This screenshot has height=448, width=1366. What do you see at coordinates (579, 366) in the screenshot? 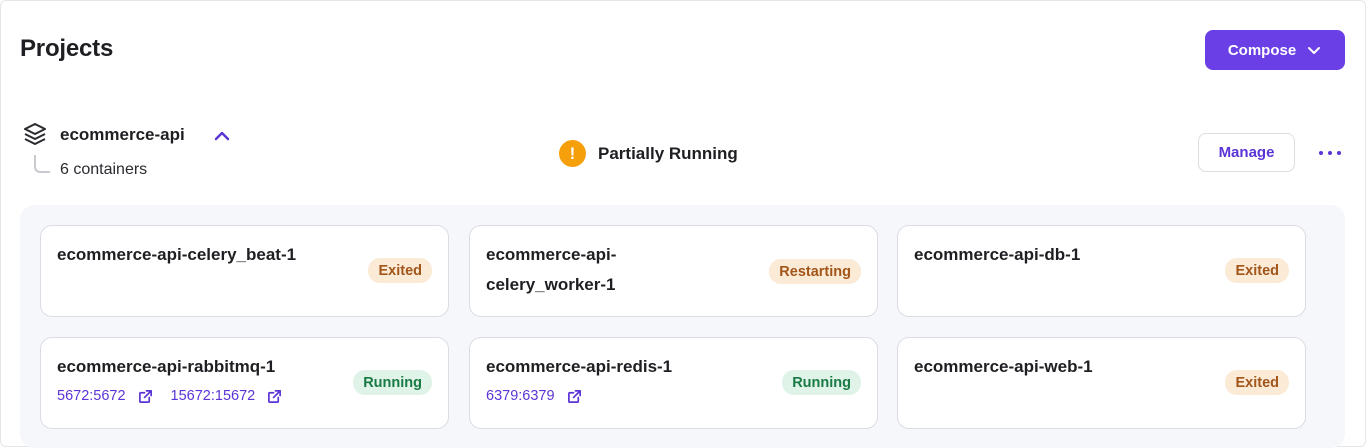
I see `container-name: ecommerce-api-redis-1` at bounding box center [579, 366].